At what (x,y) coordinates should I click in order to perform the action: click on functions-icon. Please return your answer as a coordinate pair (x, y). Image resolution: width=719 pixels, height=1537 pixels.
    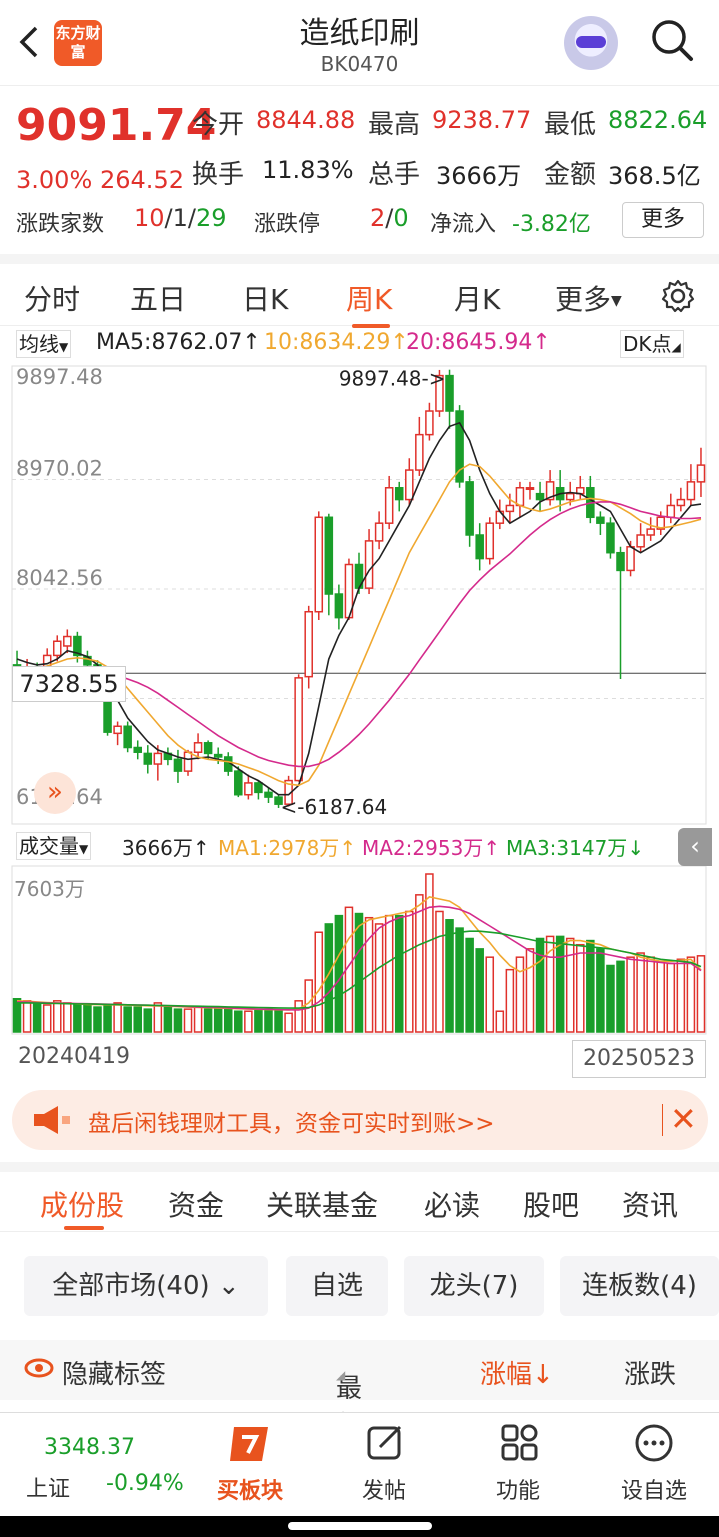
    Looking at the image, I should click on (520, 1443).